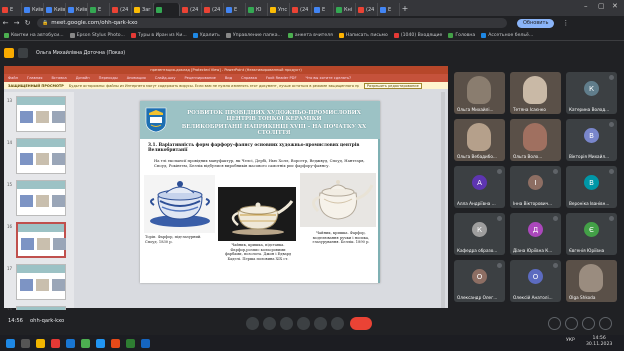  I want to click on ribbon-tab: Foxit Reader PDF, so click(281, 78).